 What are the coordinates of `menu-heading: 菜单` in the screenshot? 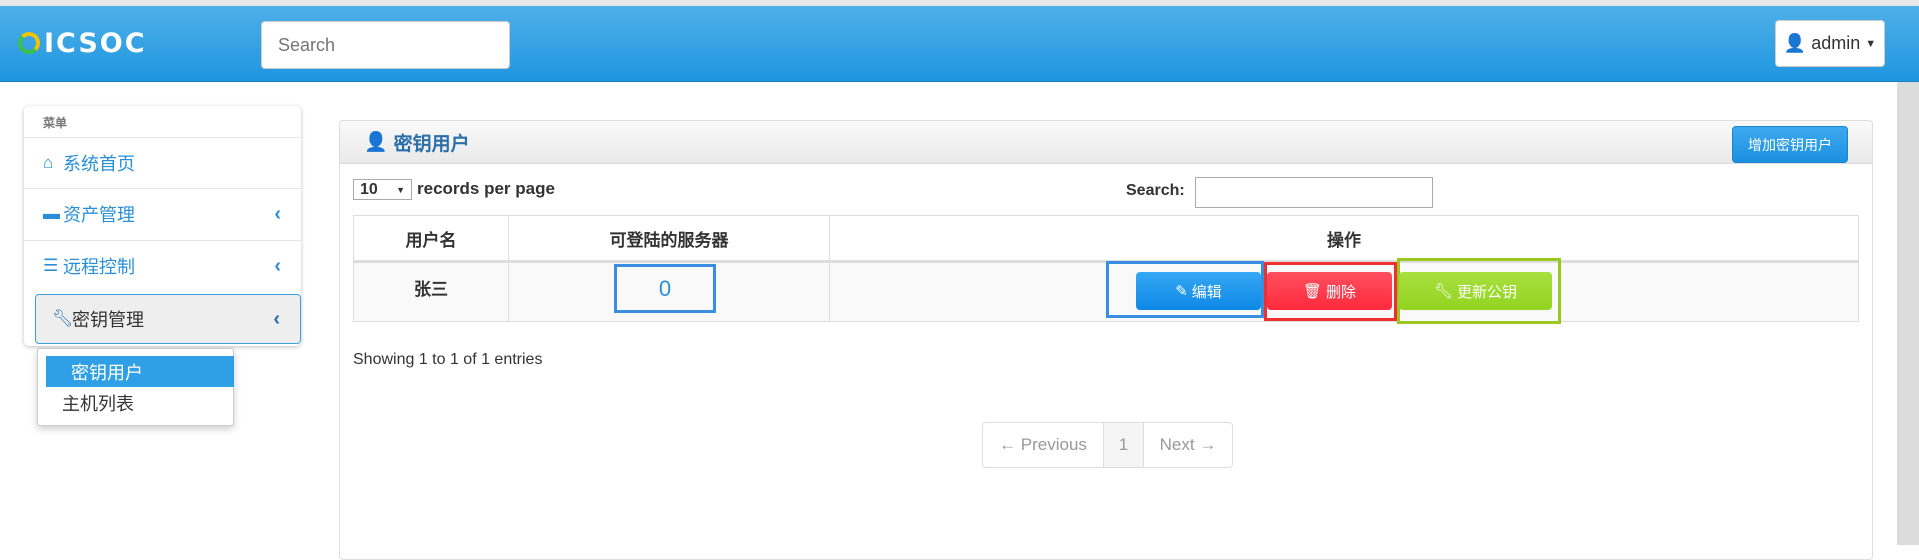 It's located at (55, 123).